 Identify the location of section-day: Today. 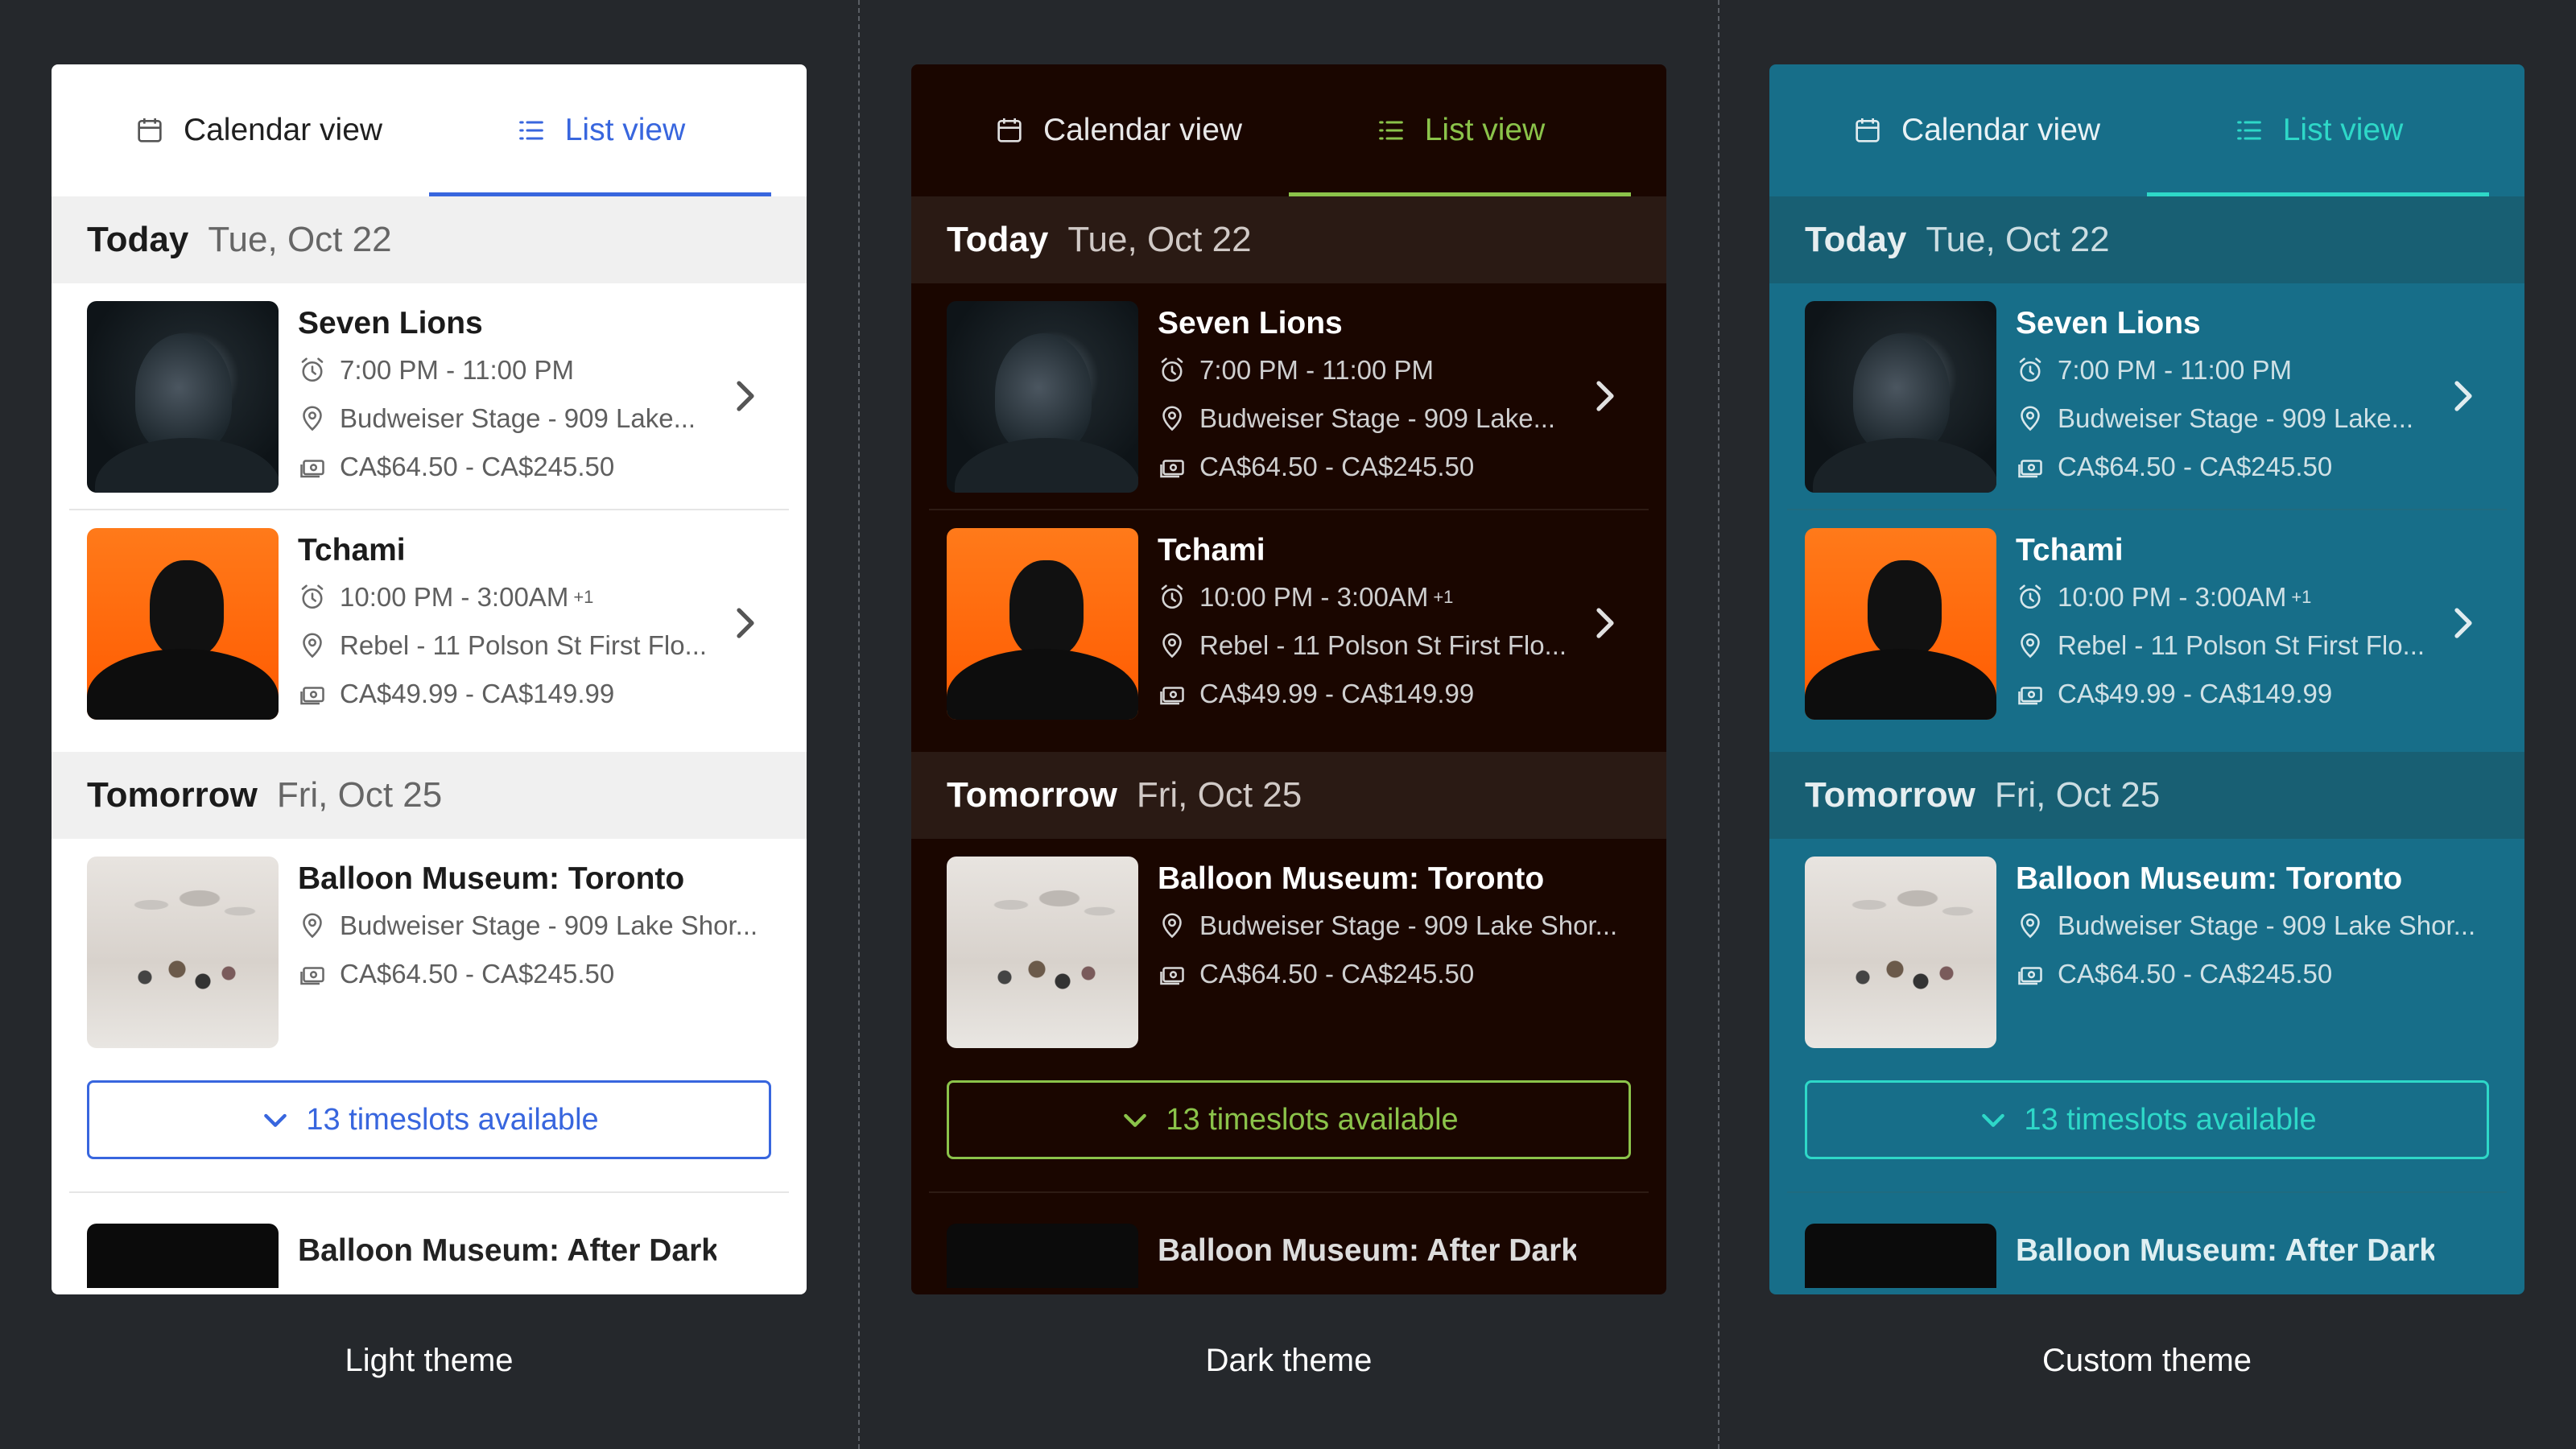
(998, 239).